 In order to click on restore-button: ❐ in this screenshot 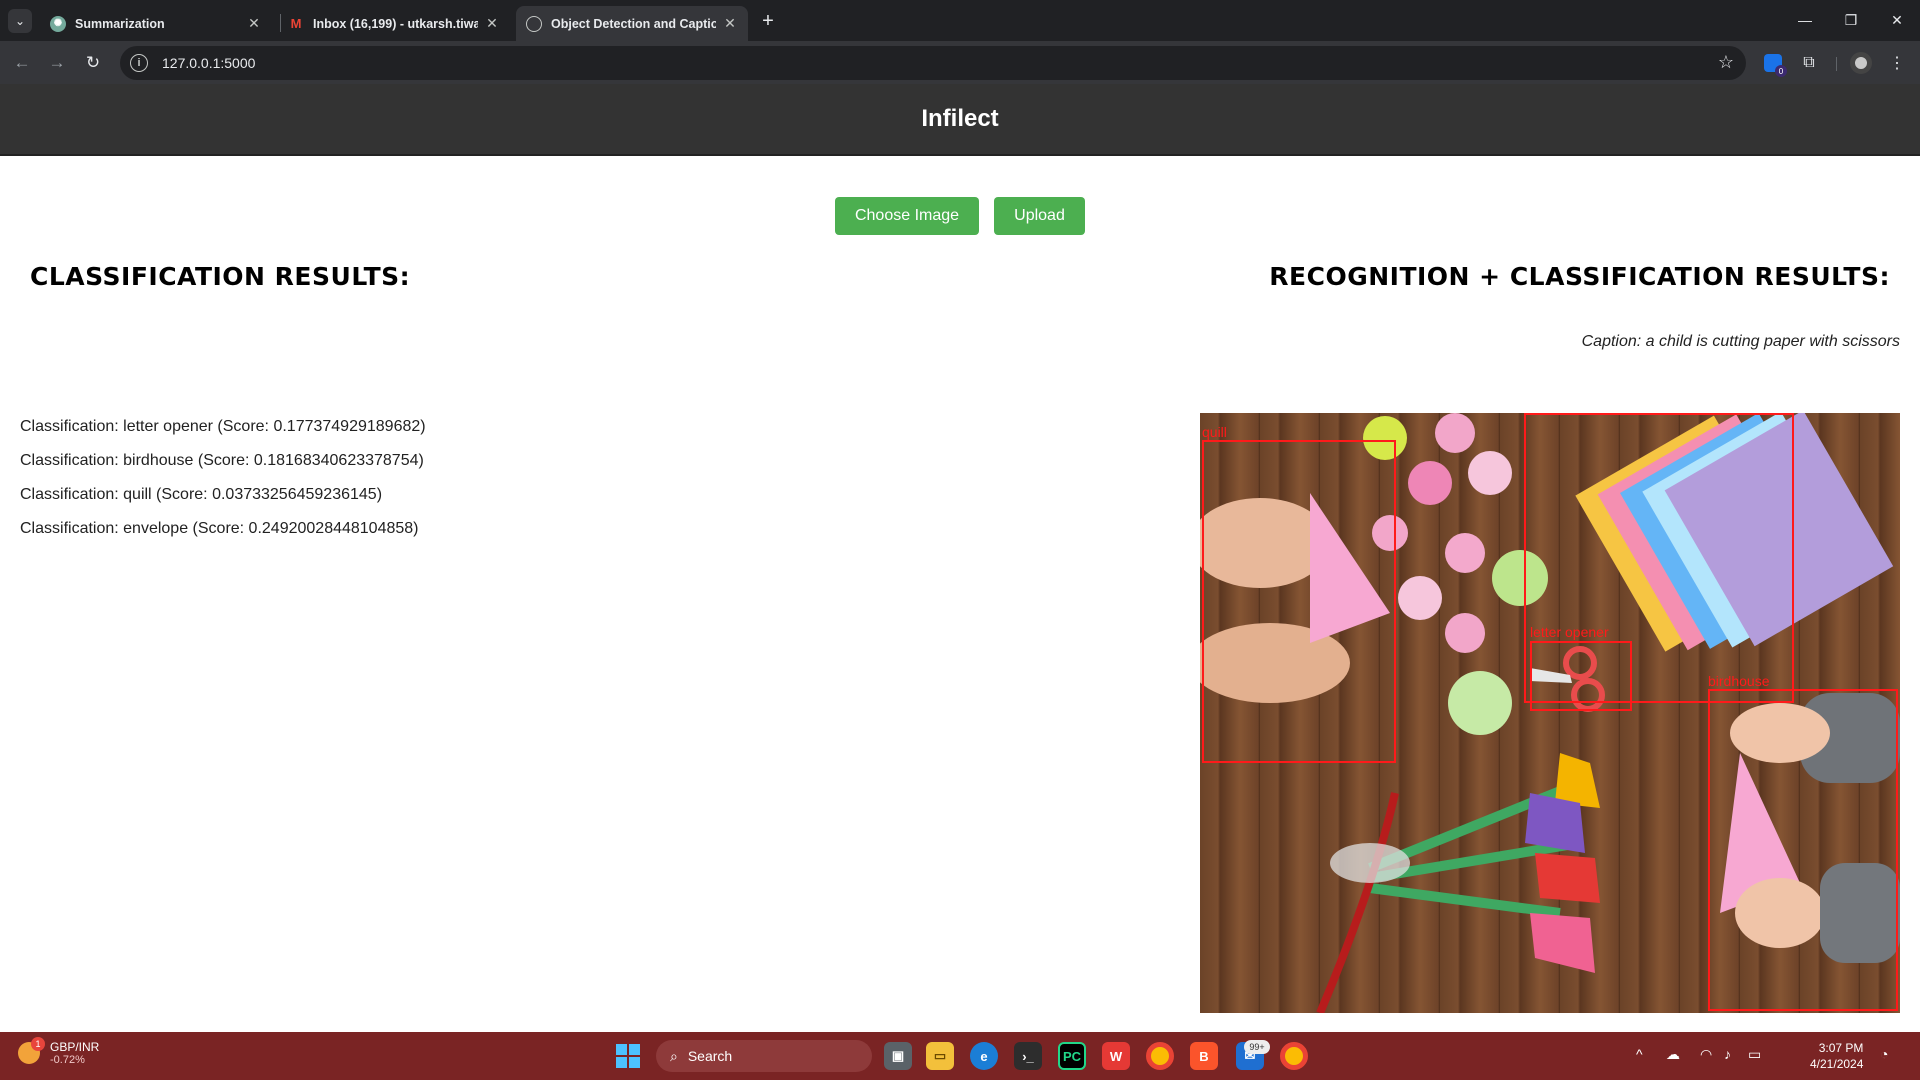, I will do `click(1851, 20)`.